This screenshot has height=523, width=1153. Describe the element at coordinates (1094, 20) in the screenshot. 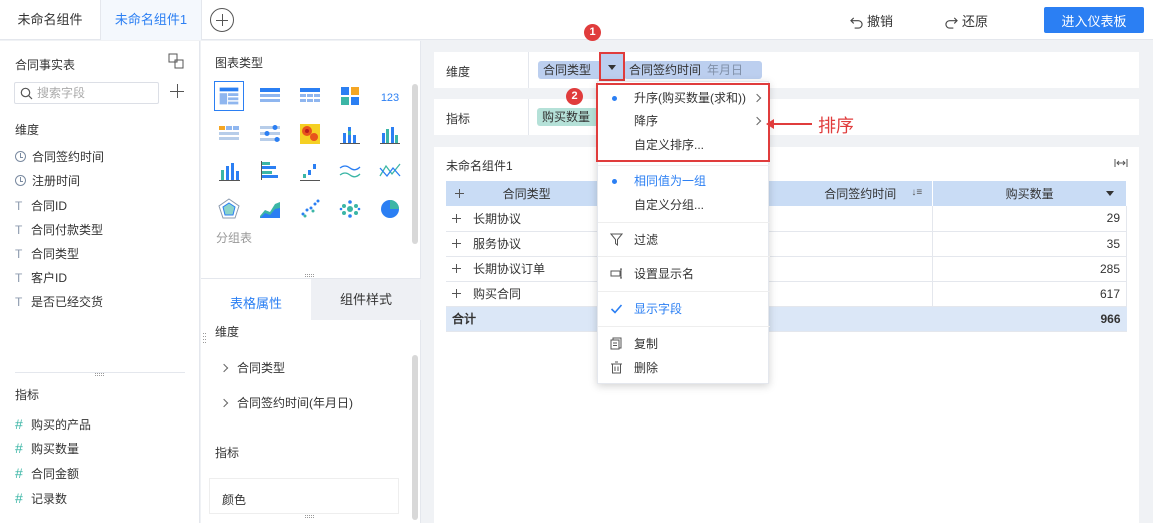

I see `enter-dashboard-button: 进入仪表板` at that location.